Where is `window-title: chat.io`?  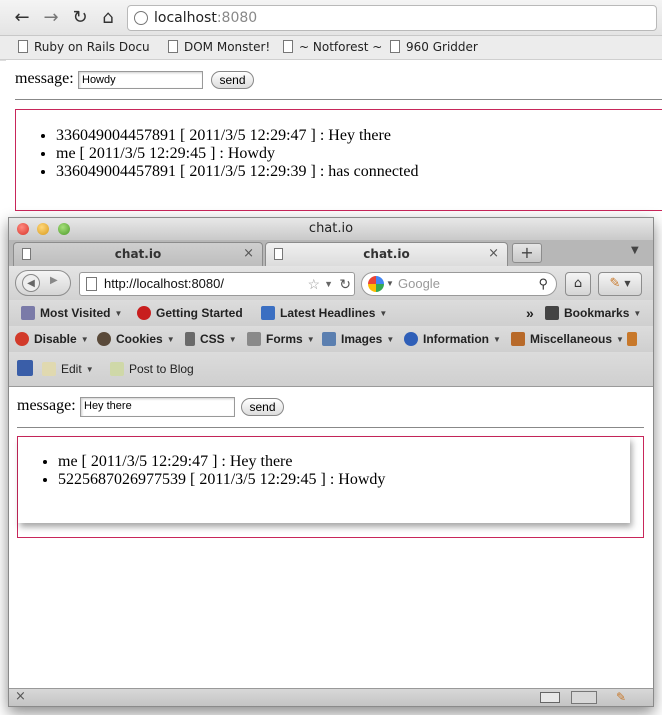 window-title: chat.io is located at coordinates (331, 228).